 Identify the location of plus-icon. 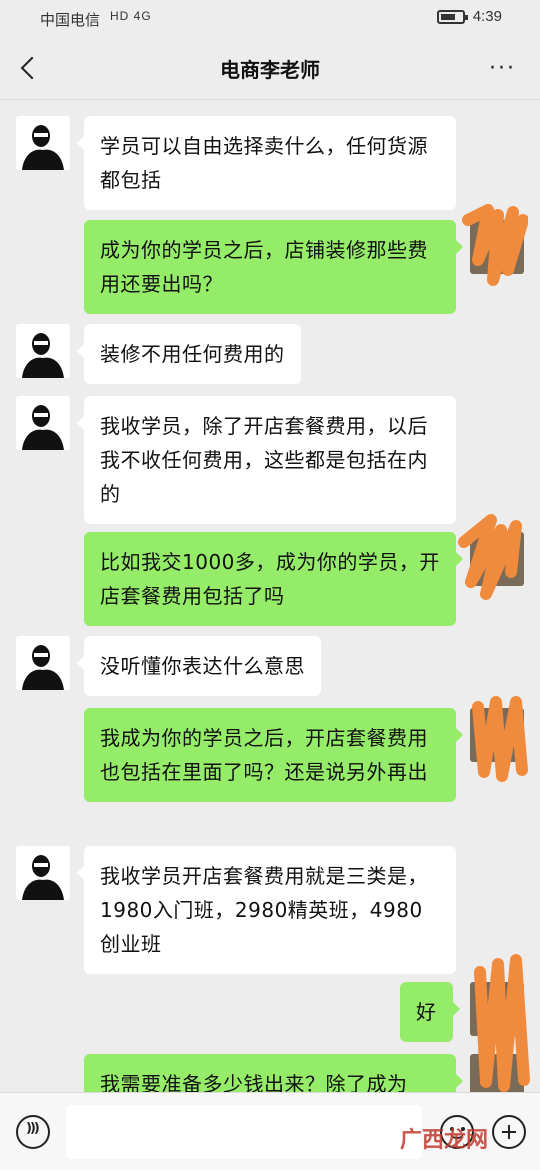
(509, 1132).